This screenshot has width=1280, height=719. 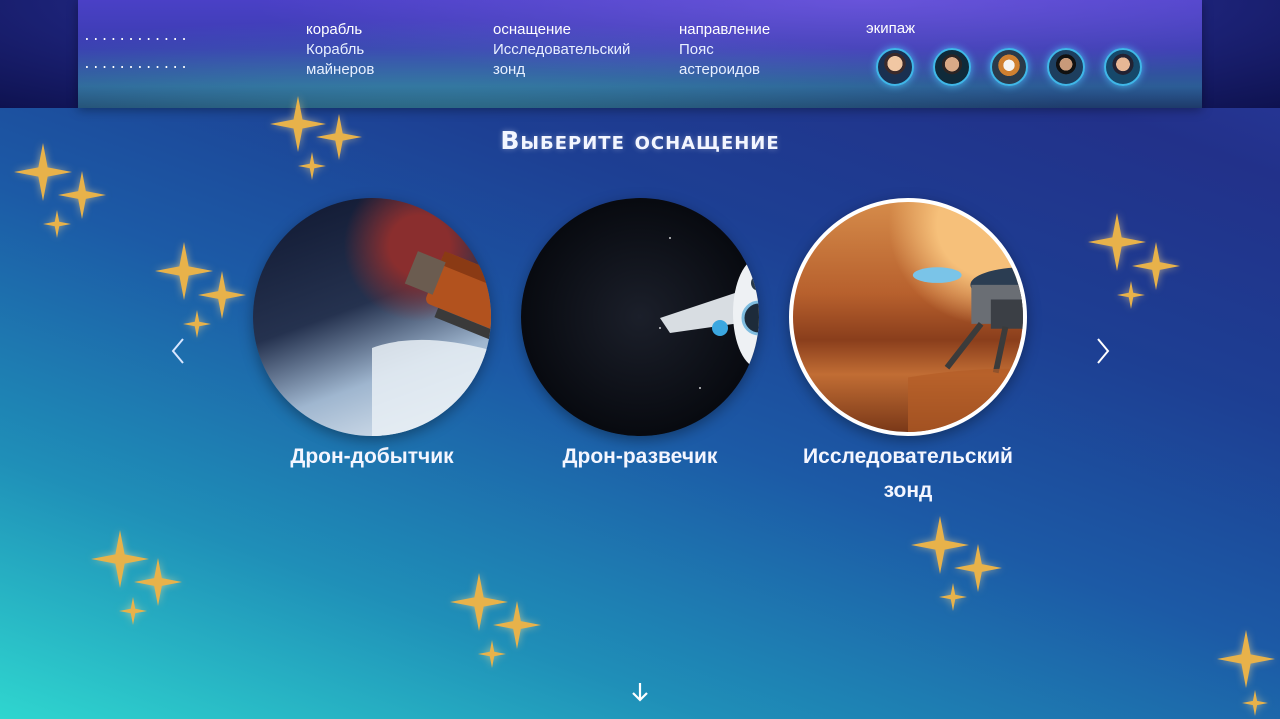 I want to click on arrow-down-icon, so click(x=640, y=692).